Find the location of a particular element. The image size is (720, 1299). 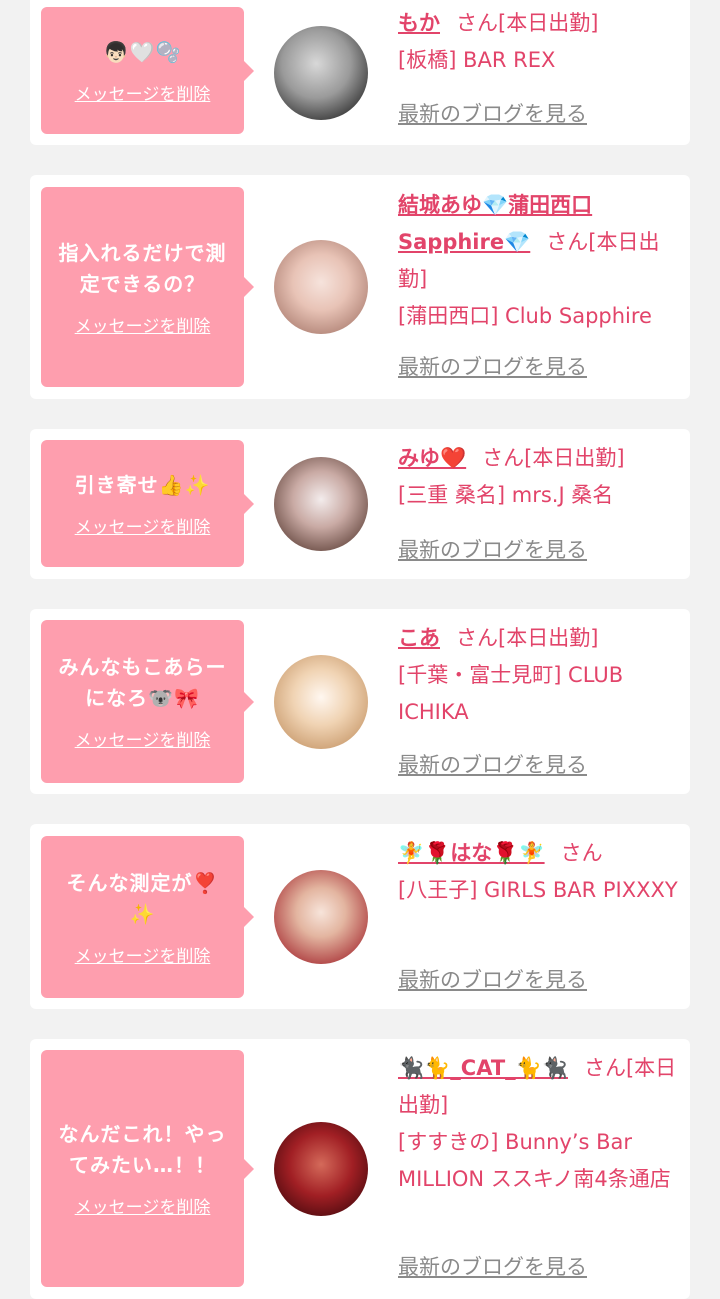

cast-name-link: もか is located at coordinates (419, 23).